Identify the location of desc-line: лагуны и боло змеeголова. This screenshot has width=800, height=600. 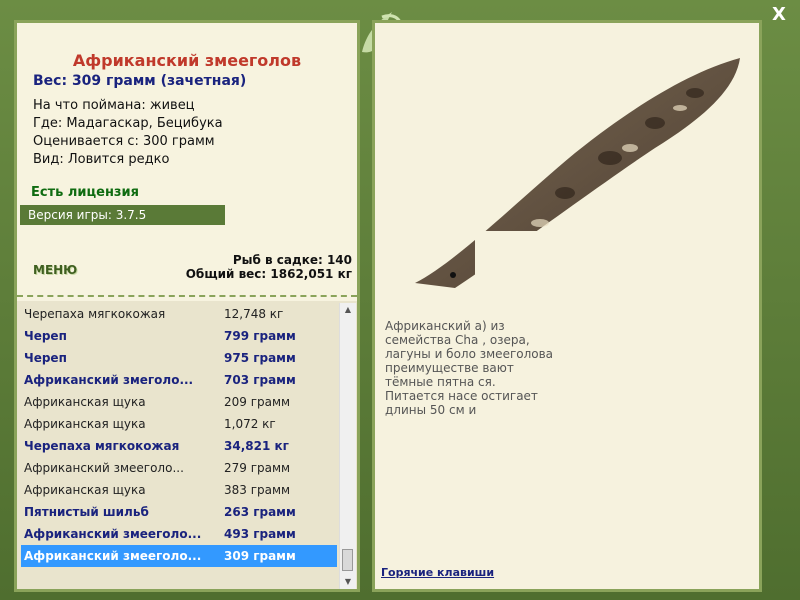
(469, 354).